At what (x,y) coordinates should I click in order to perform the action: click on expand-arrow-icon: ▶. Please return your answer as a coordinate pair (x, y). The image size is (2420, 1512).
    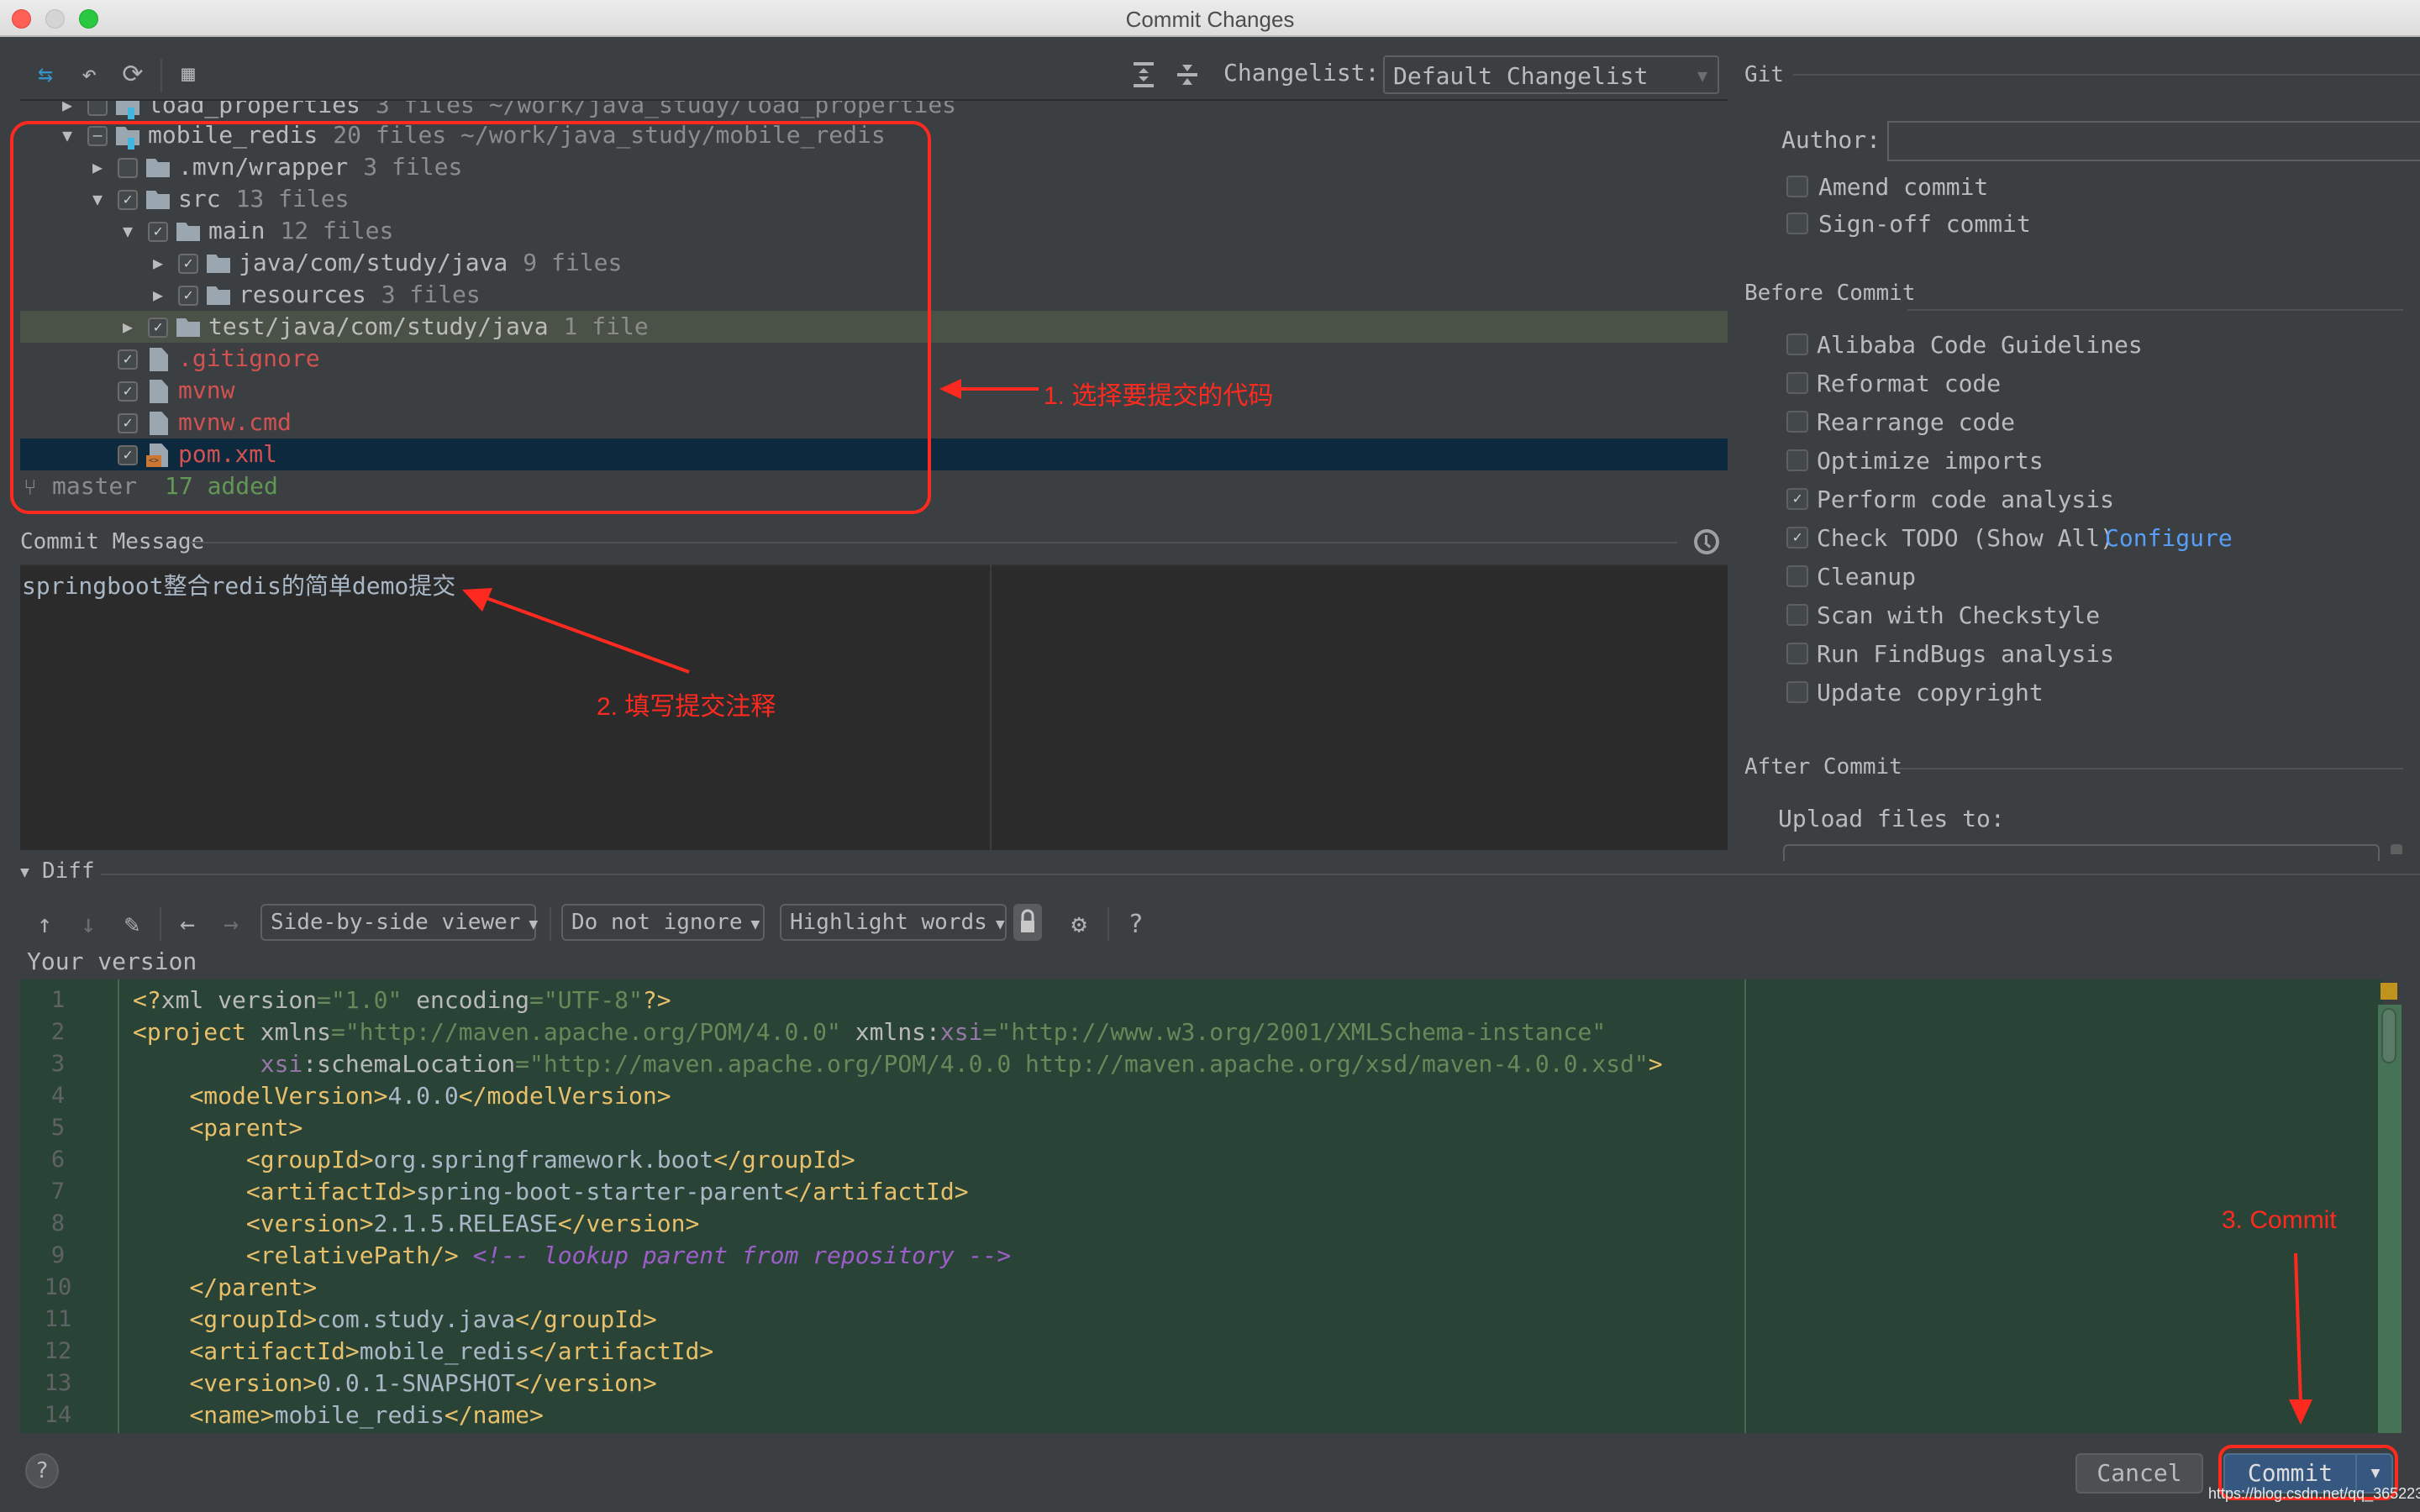
    Looking at the image, I should click on (67, 111).